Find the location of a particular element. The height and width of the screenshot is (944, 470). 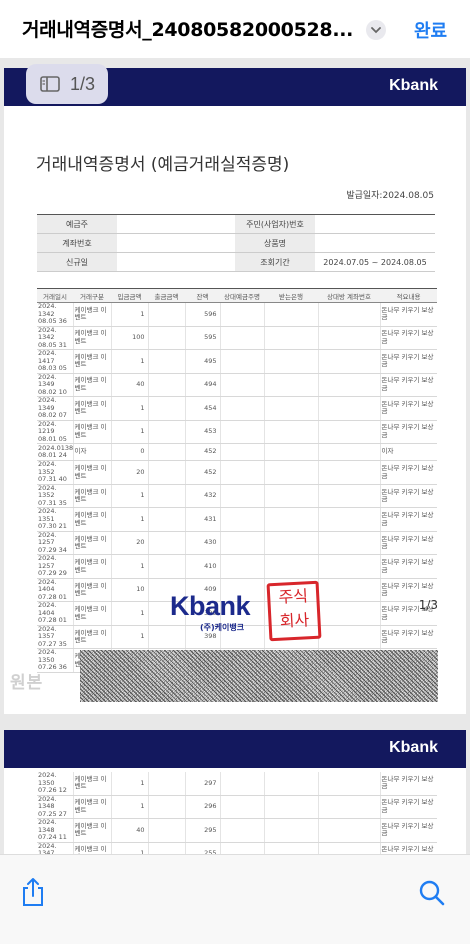

cell-date: 2024. 1417 08.03 05 is located at coordinates (55, 361).